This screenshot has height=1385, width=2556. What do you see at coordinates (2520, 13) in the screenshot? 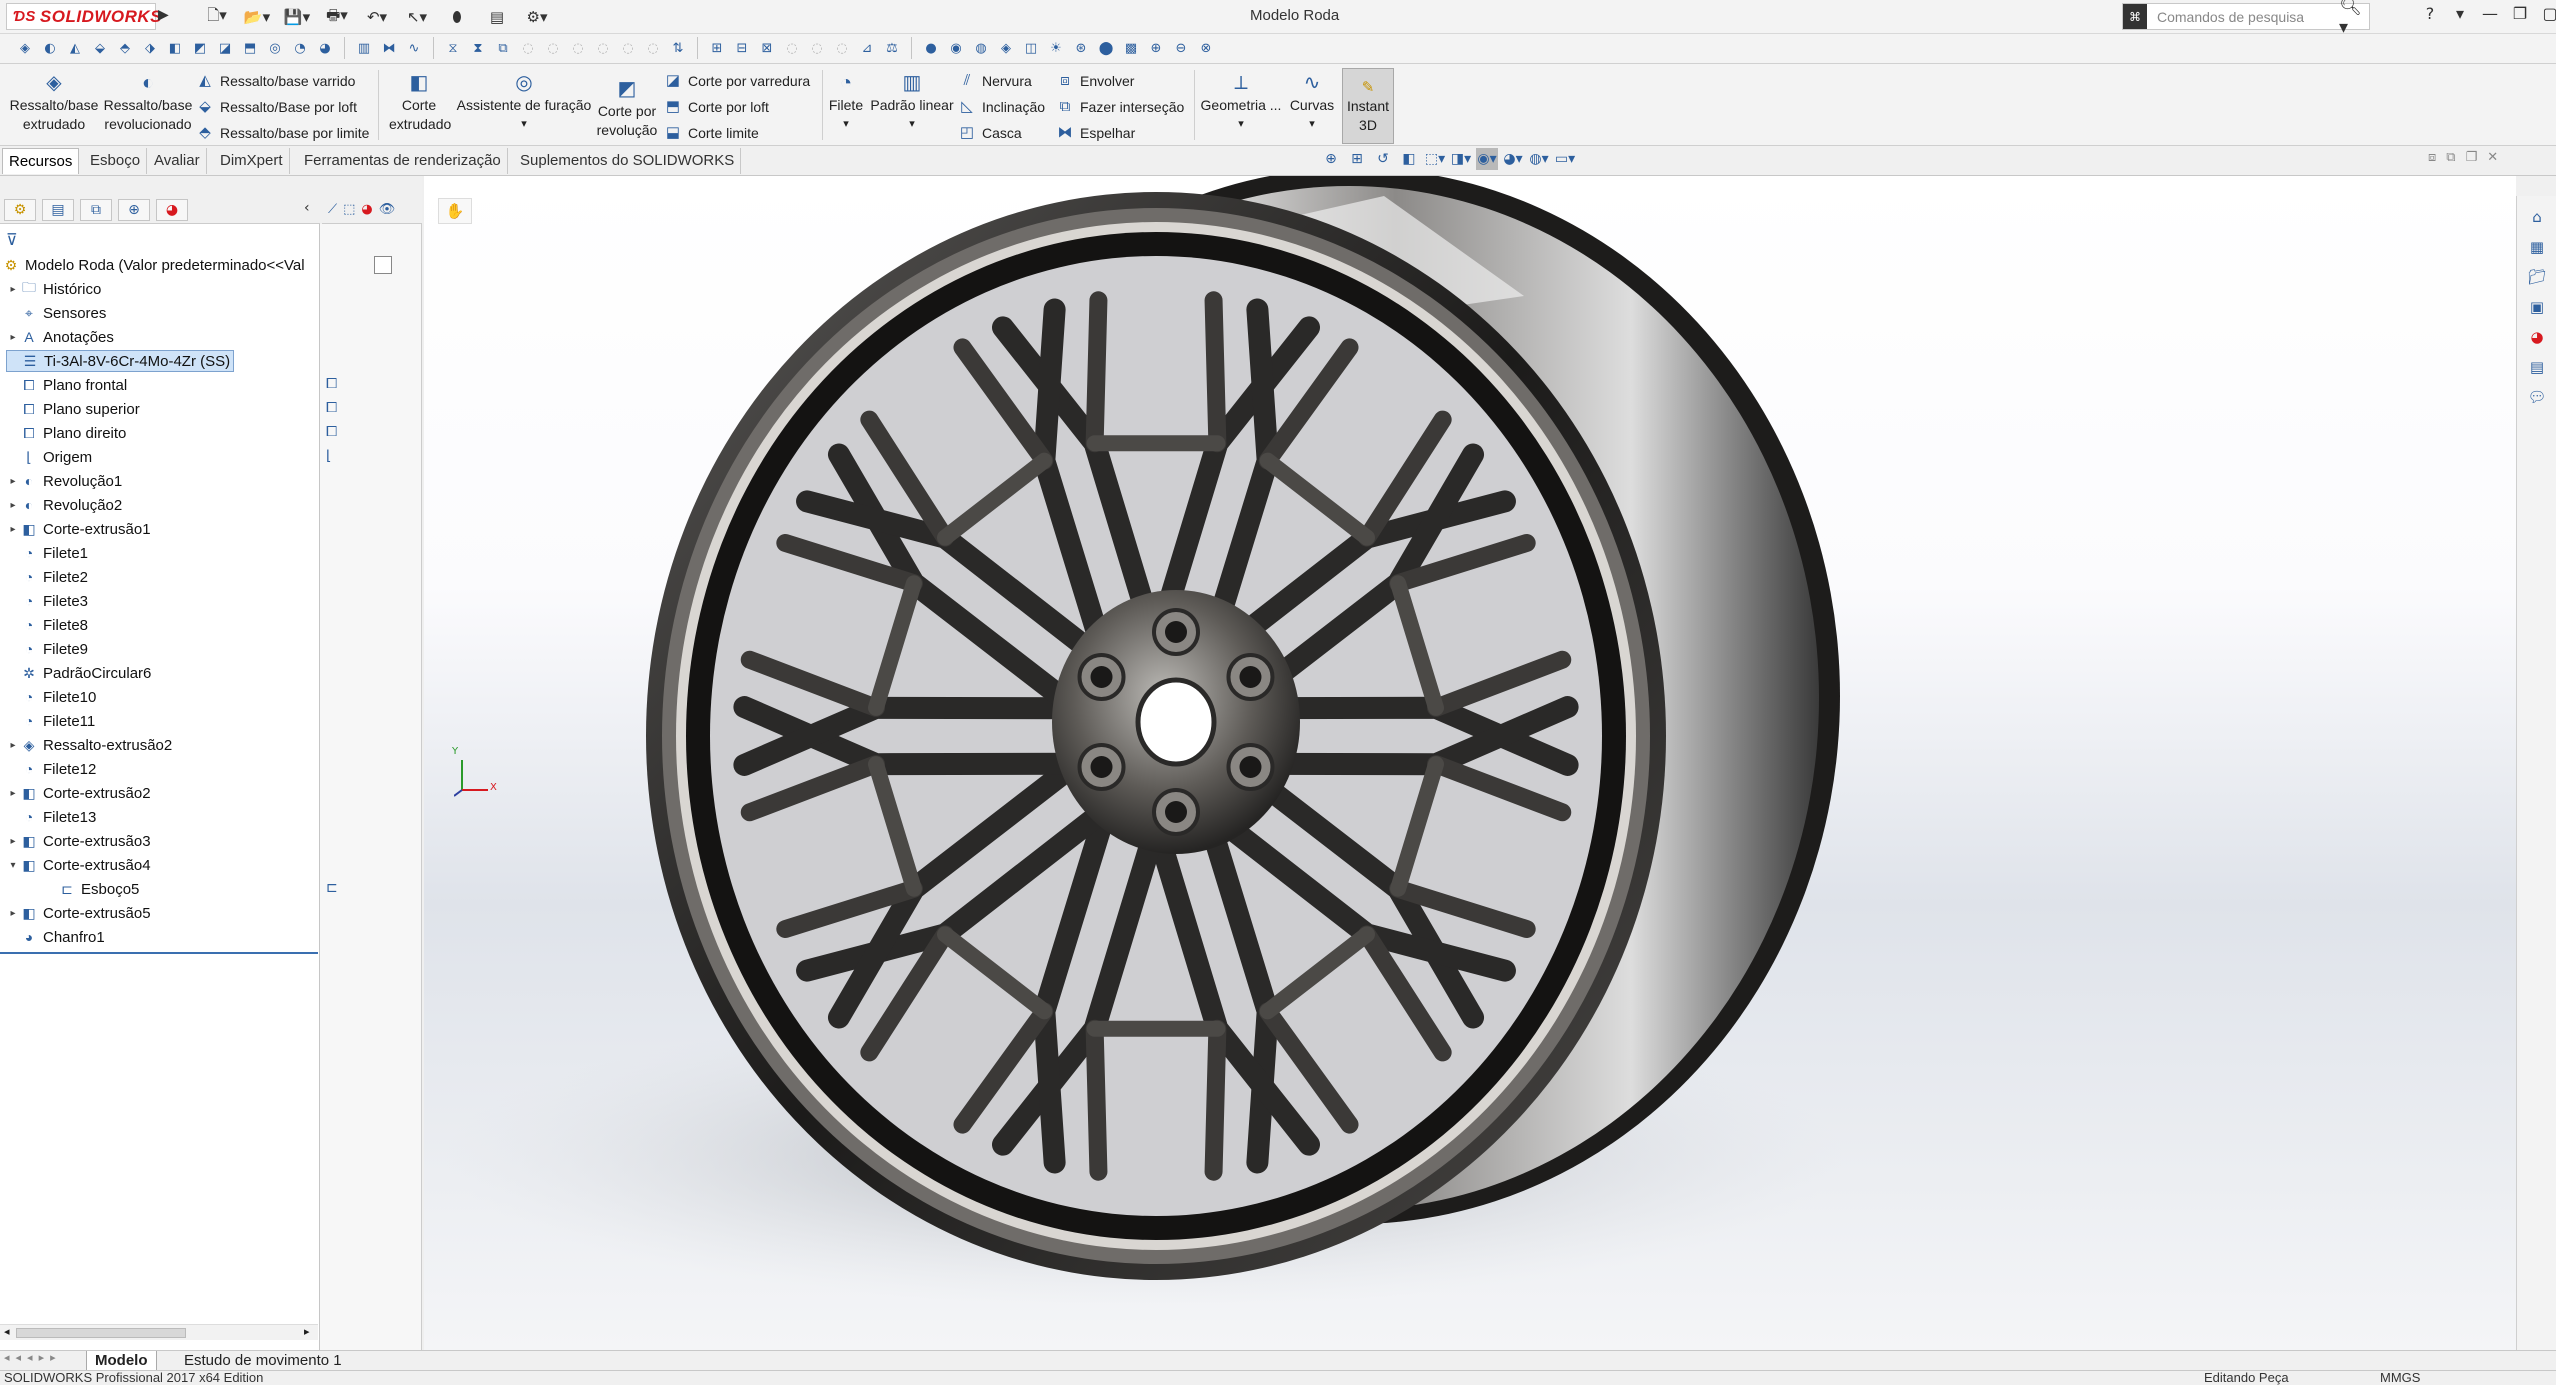
I see `restore-button: ❐` at bounding box center [2520, 13].